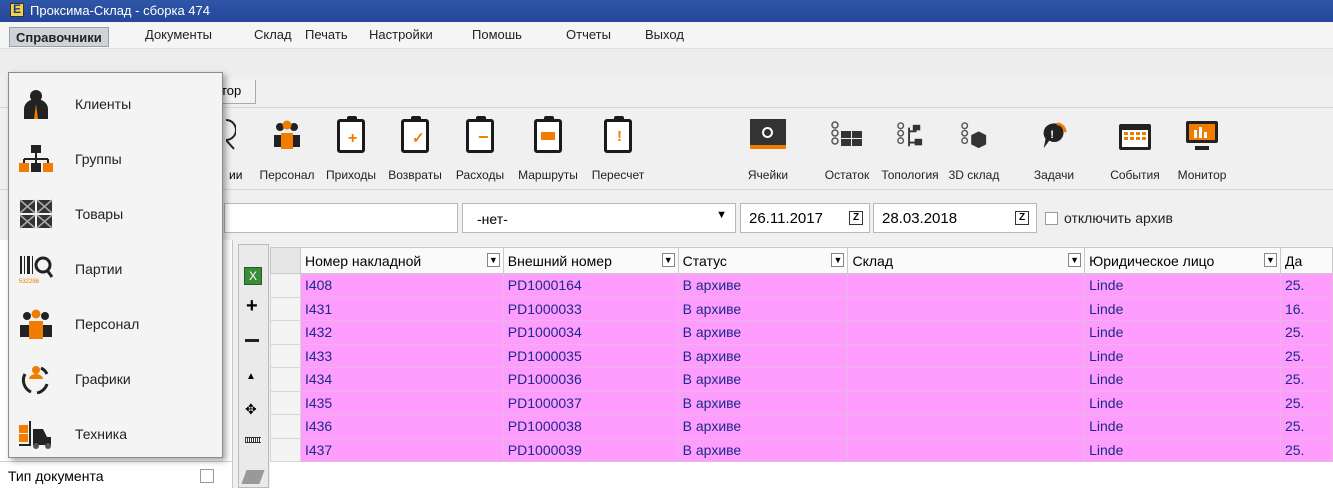  Describe the element at coordinates (768, 151) in the screenshot. I see `toolbar-yacheyki: Ячейки` at that location.